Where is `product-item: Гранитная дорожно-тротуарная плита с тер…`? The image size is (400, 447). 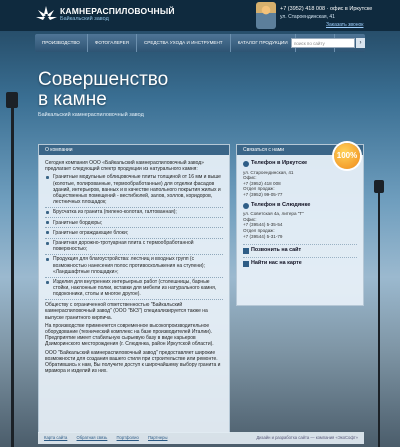
product-item: Гранитная дорожно-тротуарная плита с тер… is located at coordinates (134, 247).